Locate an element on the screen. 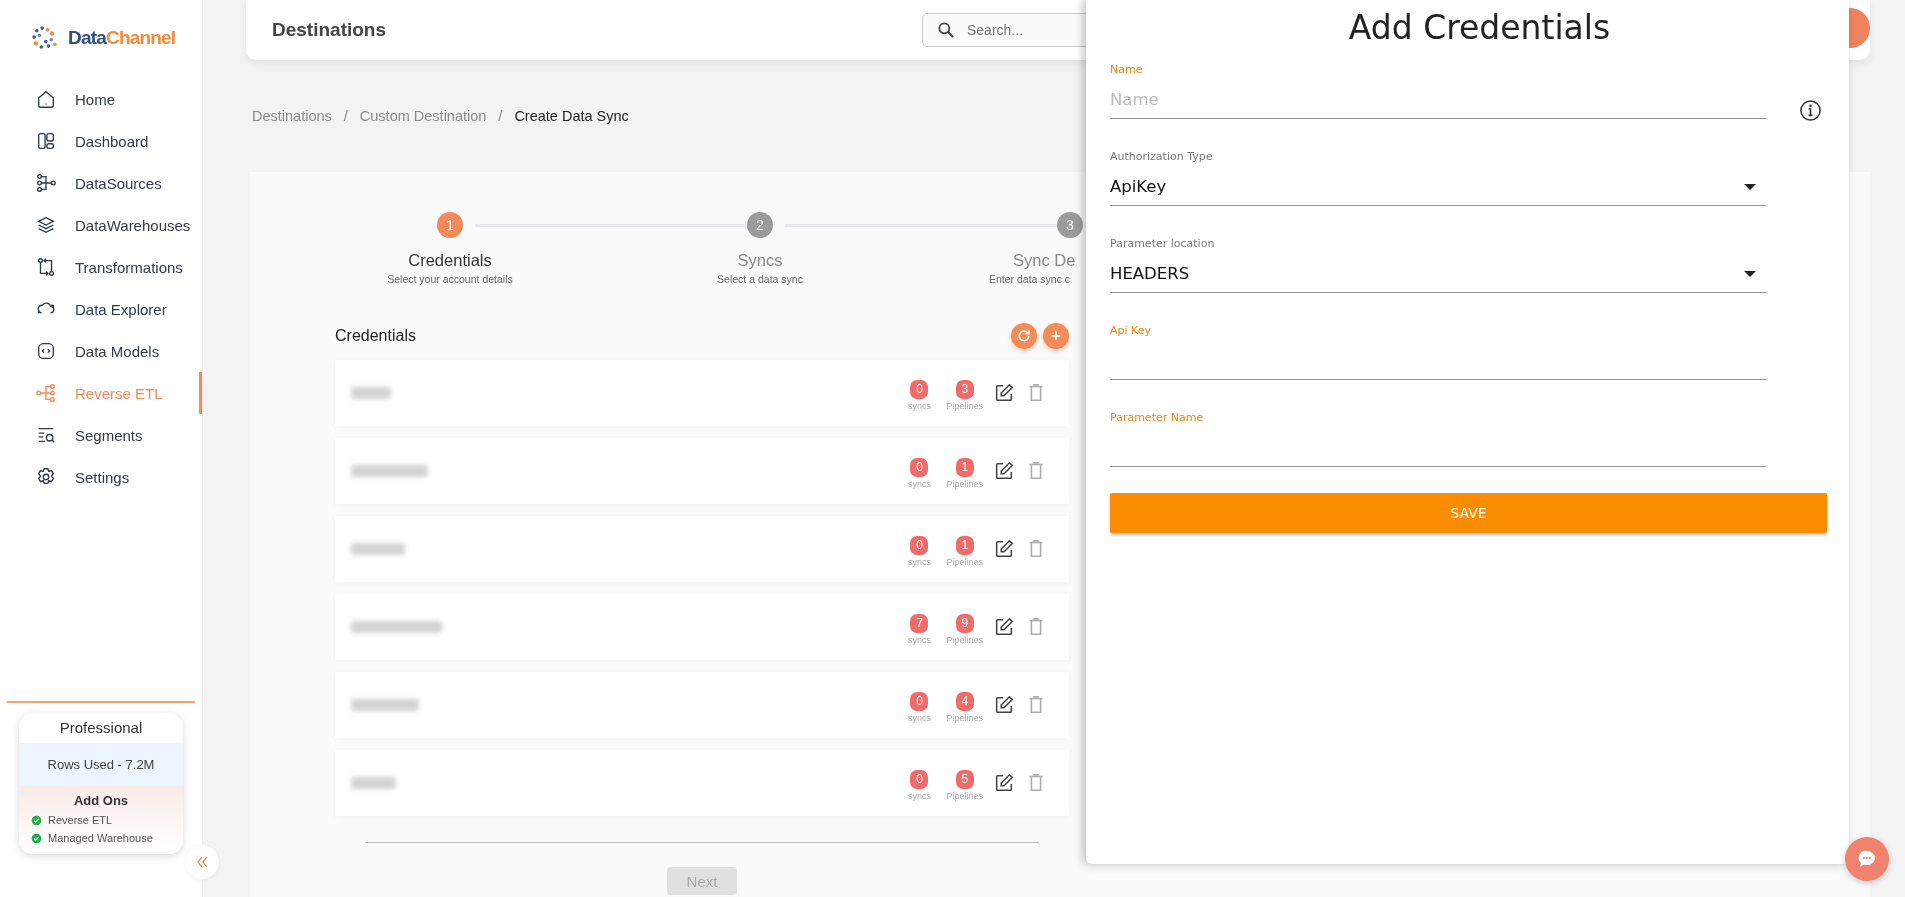 This screenshot has width=1905, height=897. refresh-icon is located at coordinates (1024, 336).